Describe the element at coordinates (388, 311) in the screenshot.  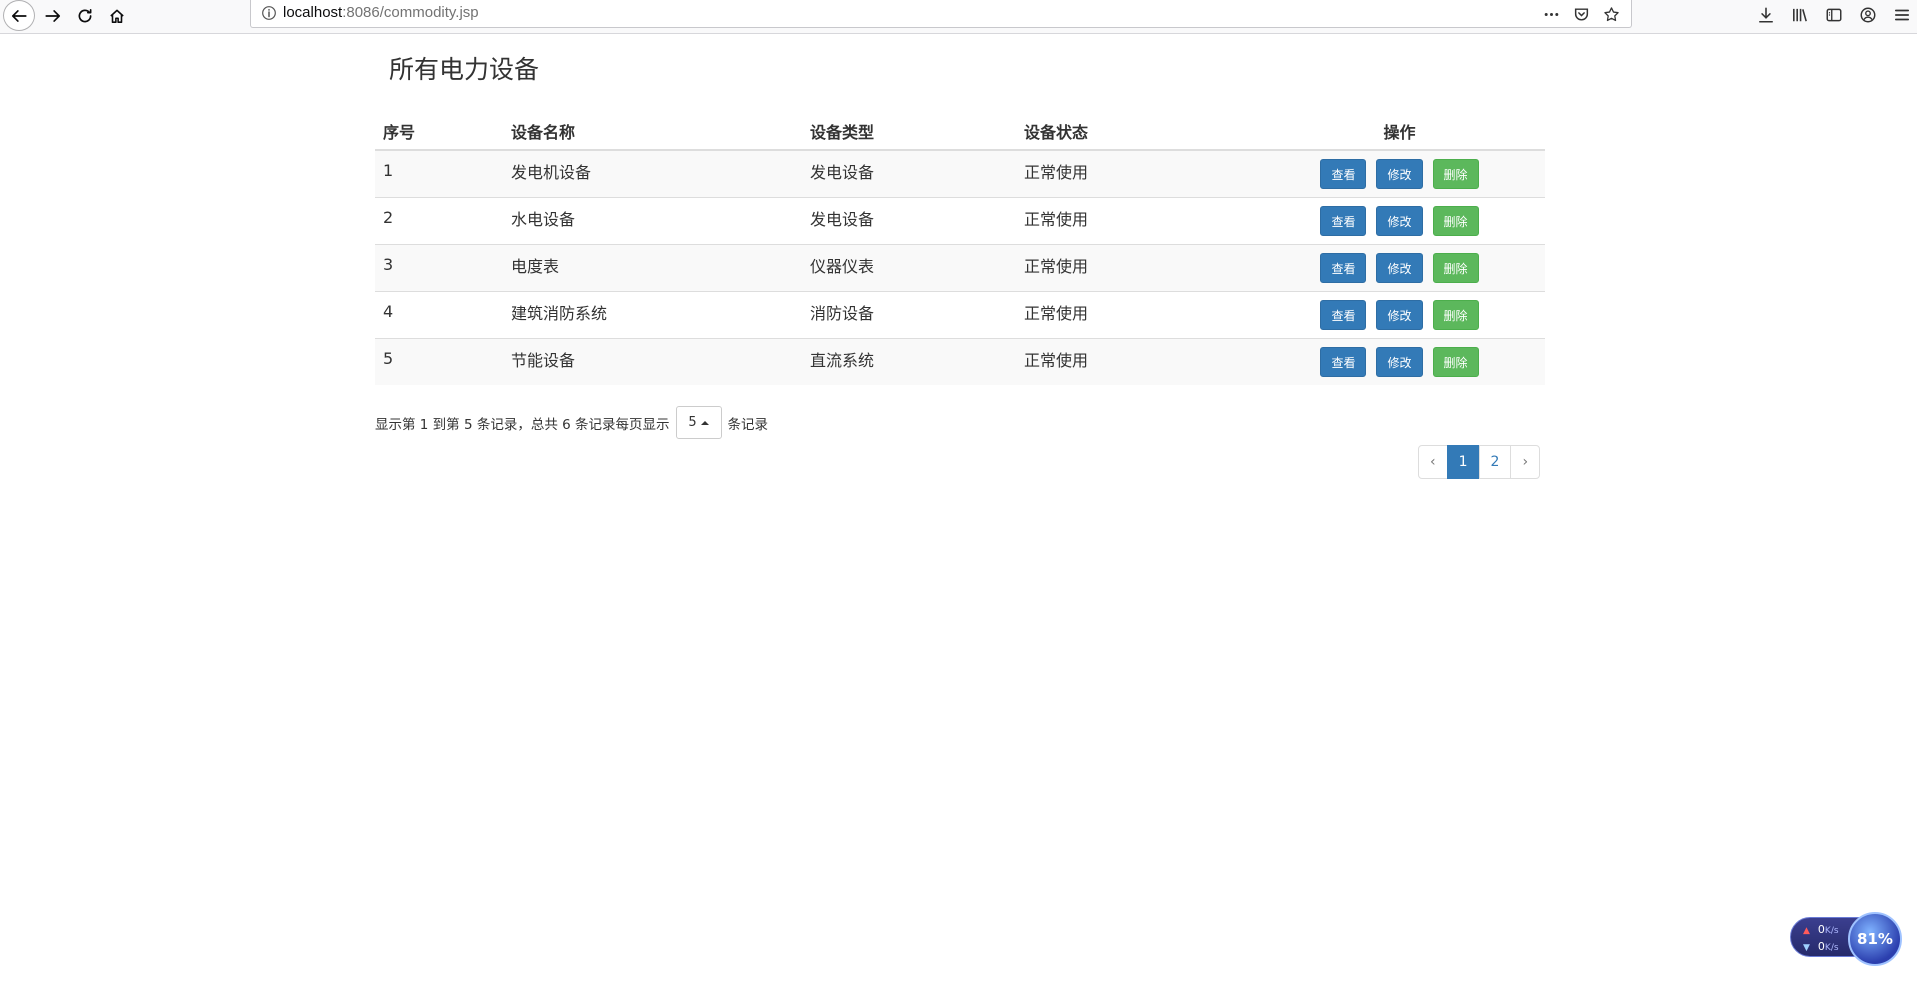
I see `cell-index-text: 4` at that location.